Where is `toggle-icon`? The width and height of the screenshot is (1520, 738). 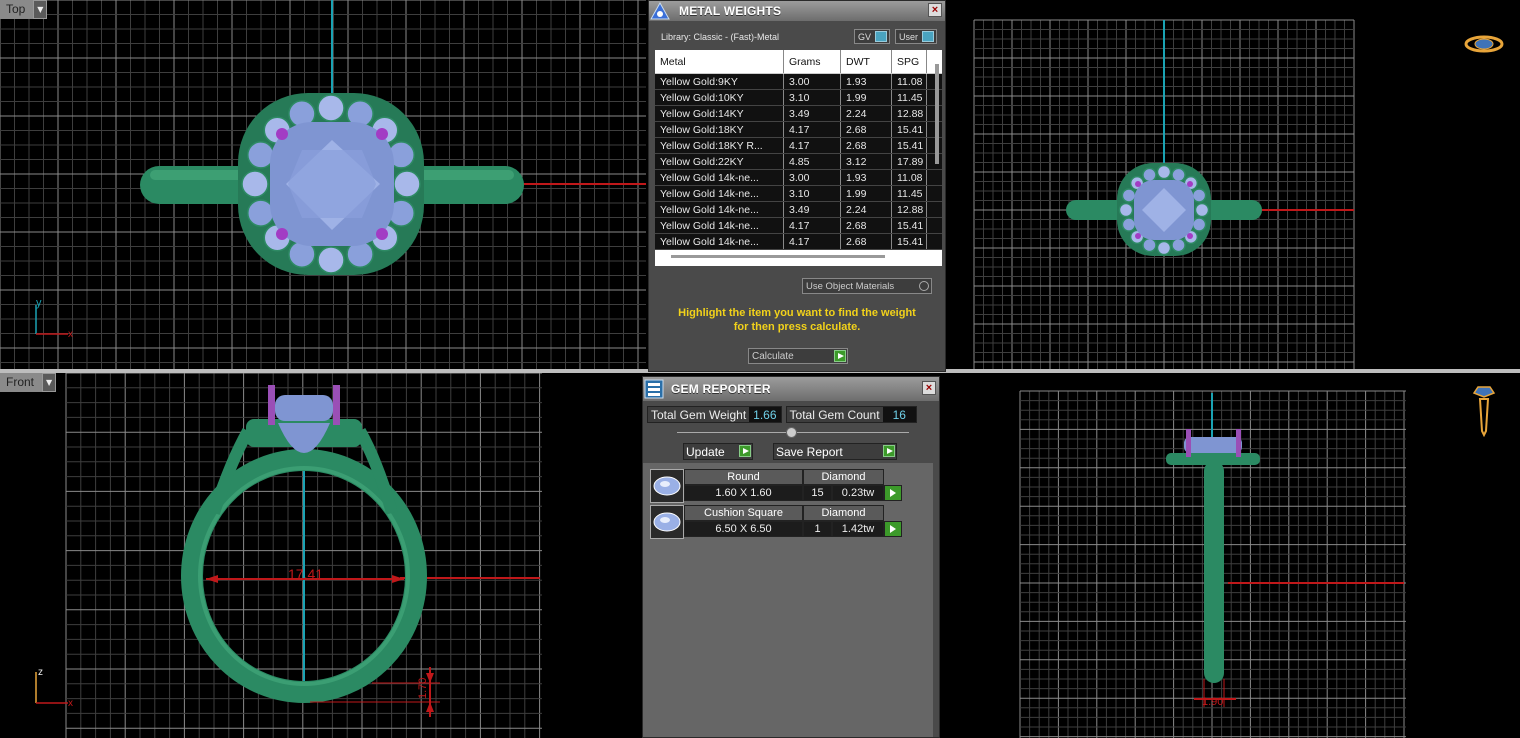 toggle-icon is located at coordinates (928, 36).